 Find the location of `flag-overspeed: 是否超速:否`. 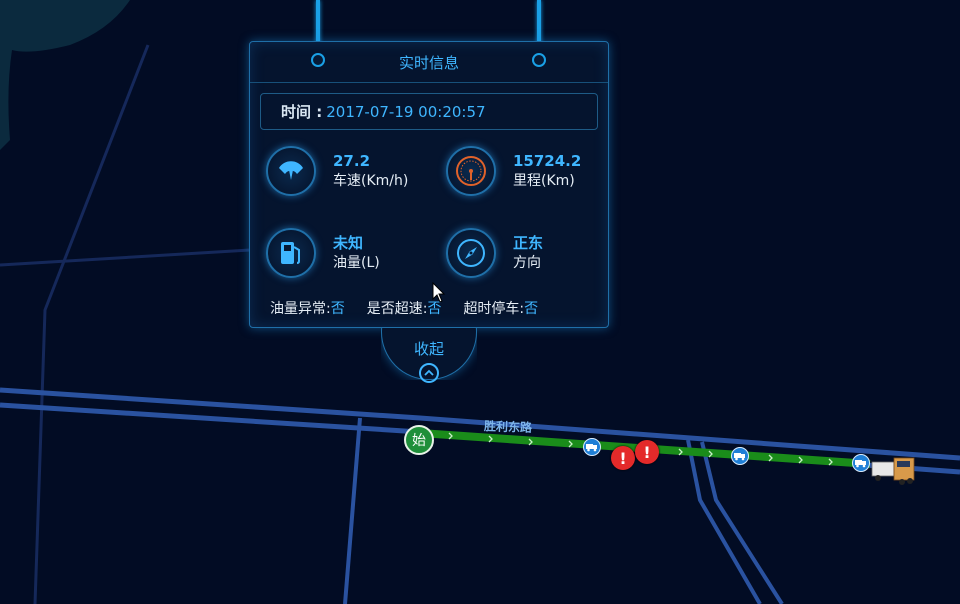

flag-overspeed: 是否超速:否 is located at coordinates (404, 309).